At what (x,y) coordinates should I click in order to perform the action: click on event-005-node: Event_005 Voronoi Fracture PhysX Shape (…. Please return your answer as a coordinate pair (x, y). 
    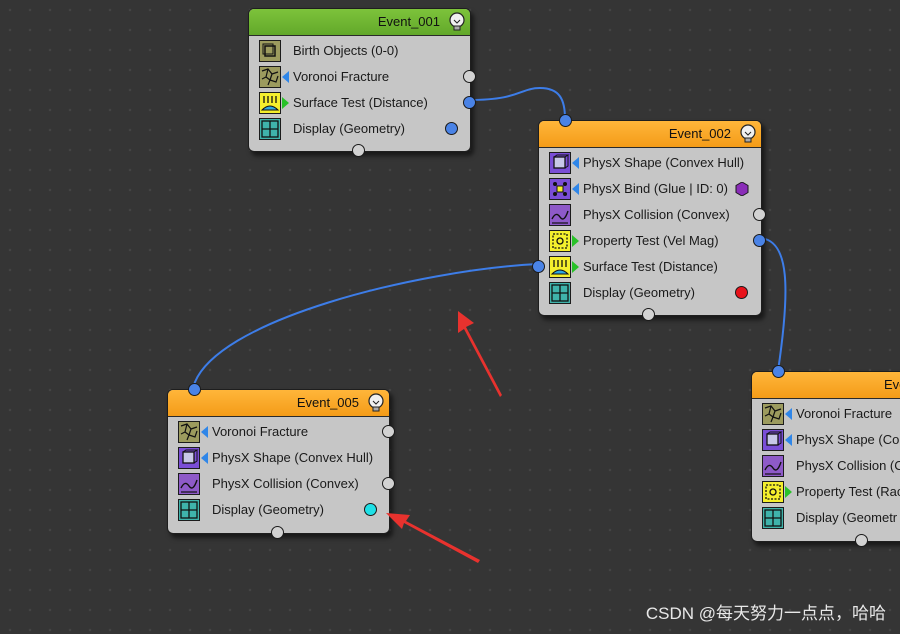
    Looking at the image, I should click on (281, 461).